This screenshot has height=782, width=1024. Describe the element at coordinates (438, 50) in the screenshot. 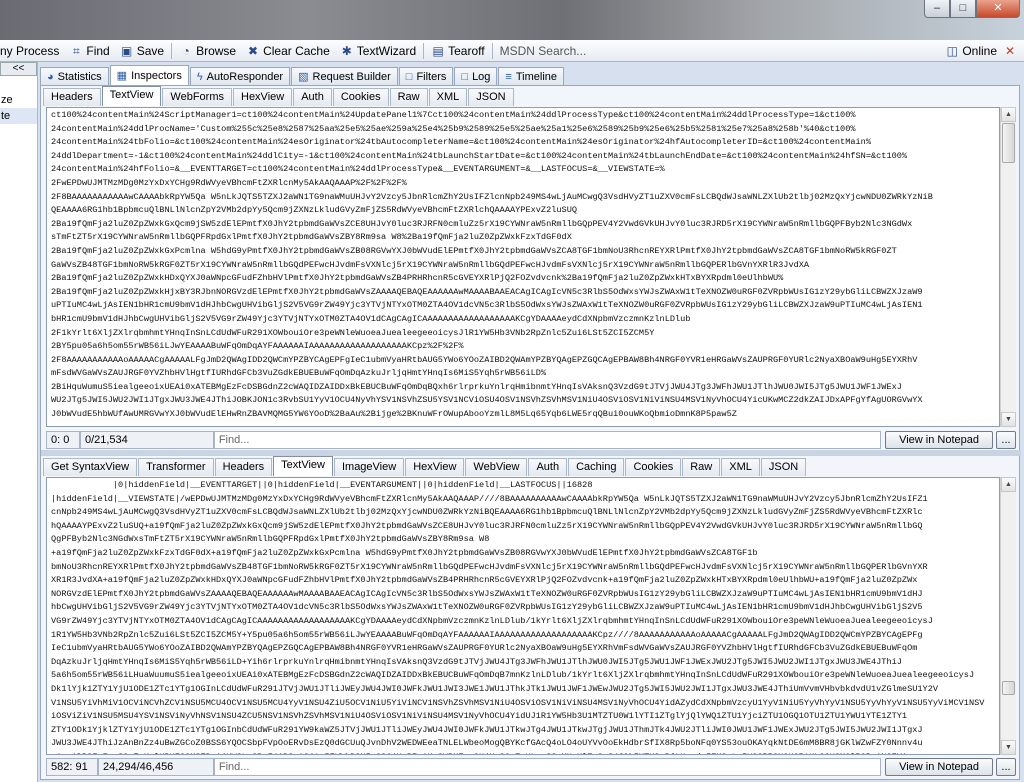

I see `tearoff-icon: ▤` at that location.